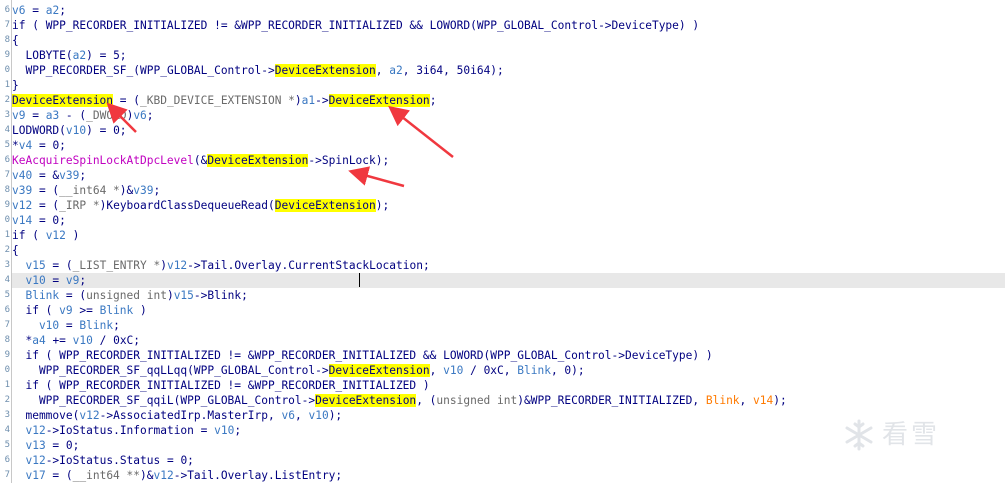 This screenshot has height=483, width=1005. What do you see at coordinates (568, 370) in the screenshot?
I see `code-token: , 0);` at bounding box center [568, 370].